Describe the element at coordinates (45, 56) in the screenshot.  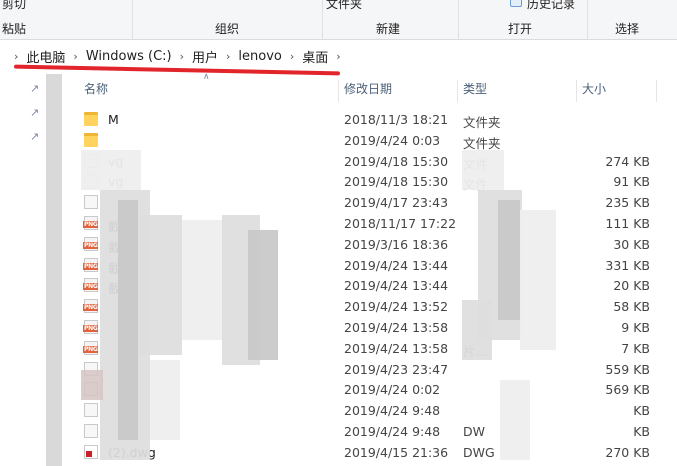
I see `breadcrumb-this-pc: 此电脑` at that location.